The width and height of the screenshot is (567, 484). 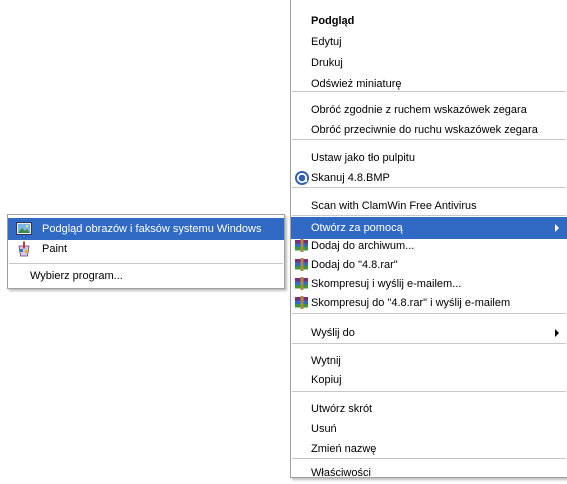 What do you see at coordinates (429, 110) in the screenshot?
I see `menu-item-rotate-clockwise: Obróć zgodnie z ruchem wskazówek zegara` at bounding box center [429, 110].